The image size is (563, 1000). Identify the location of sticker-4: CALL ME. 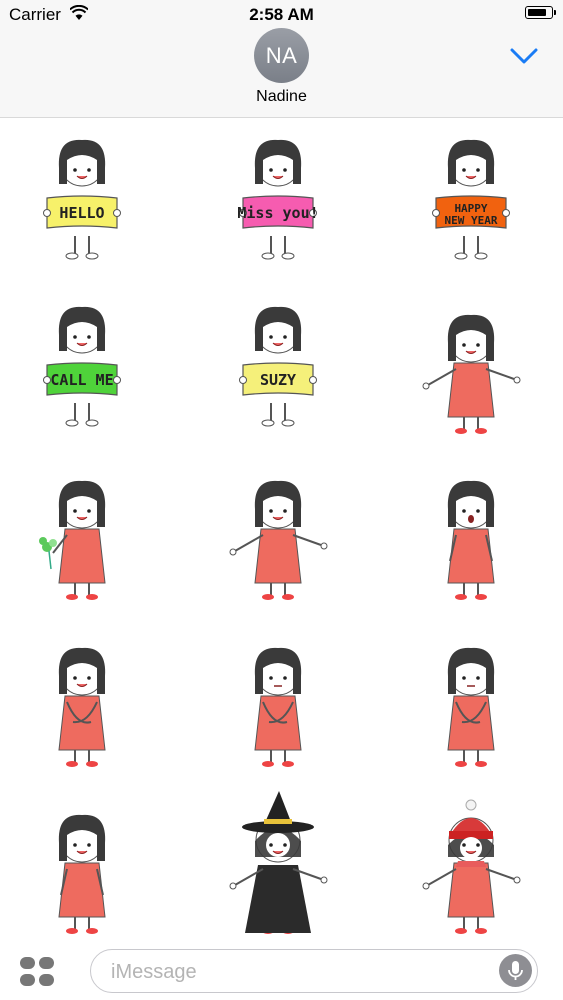
(82, 370).